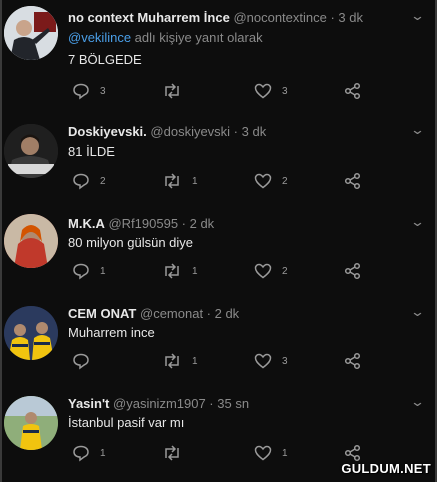  What do you see at coordinates (181, 403) in the screenshot?
I see `handle-time: @yasinizm1907 · 35 sn` at bounding box center [181, 403].